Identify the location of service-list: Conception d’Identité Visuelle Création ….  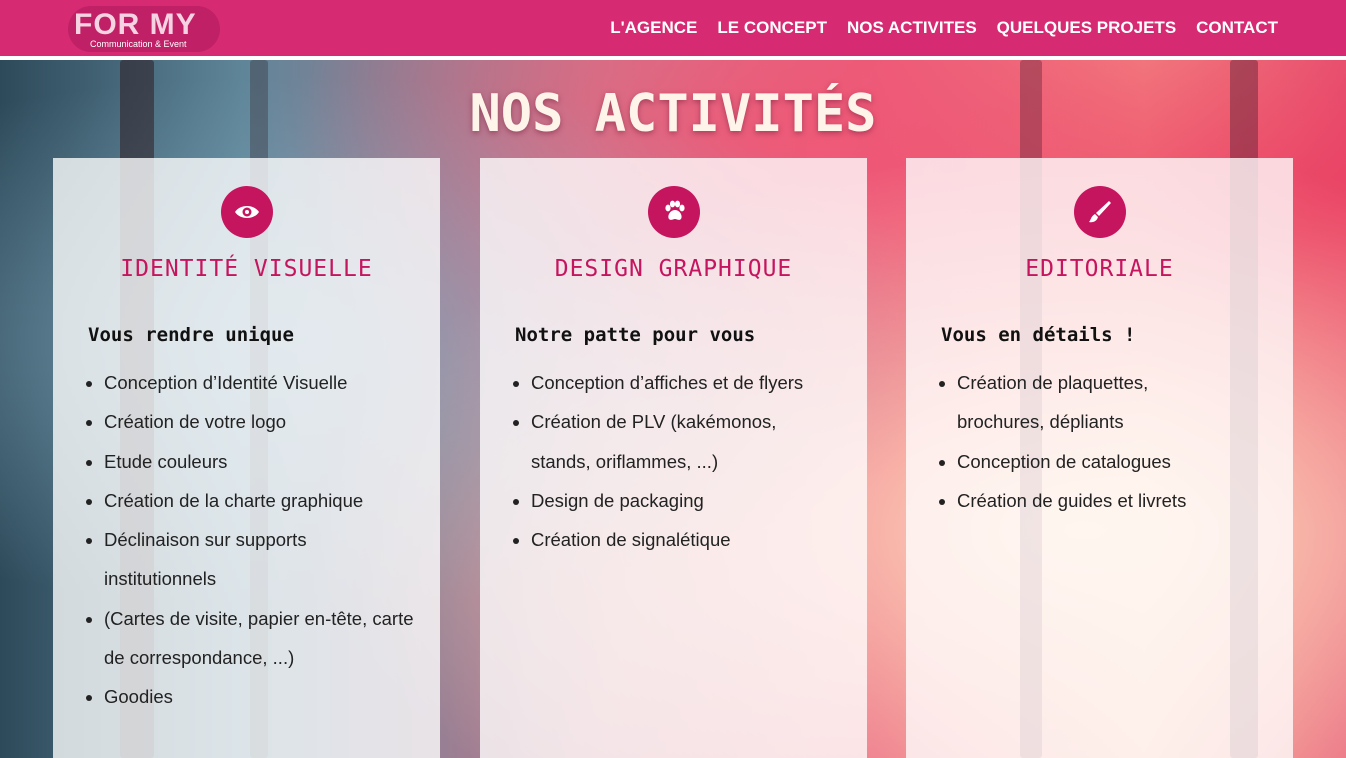
(248, 540).